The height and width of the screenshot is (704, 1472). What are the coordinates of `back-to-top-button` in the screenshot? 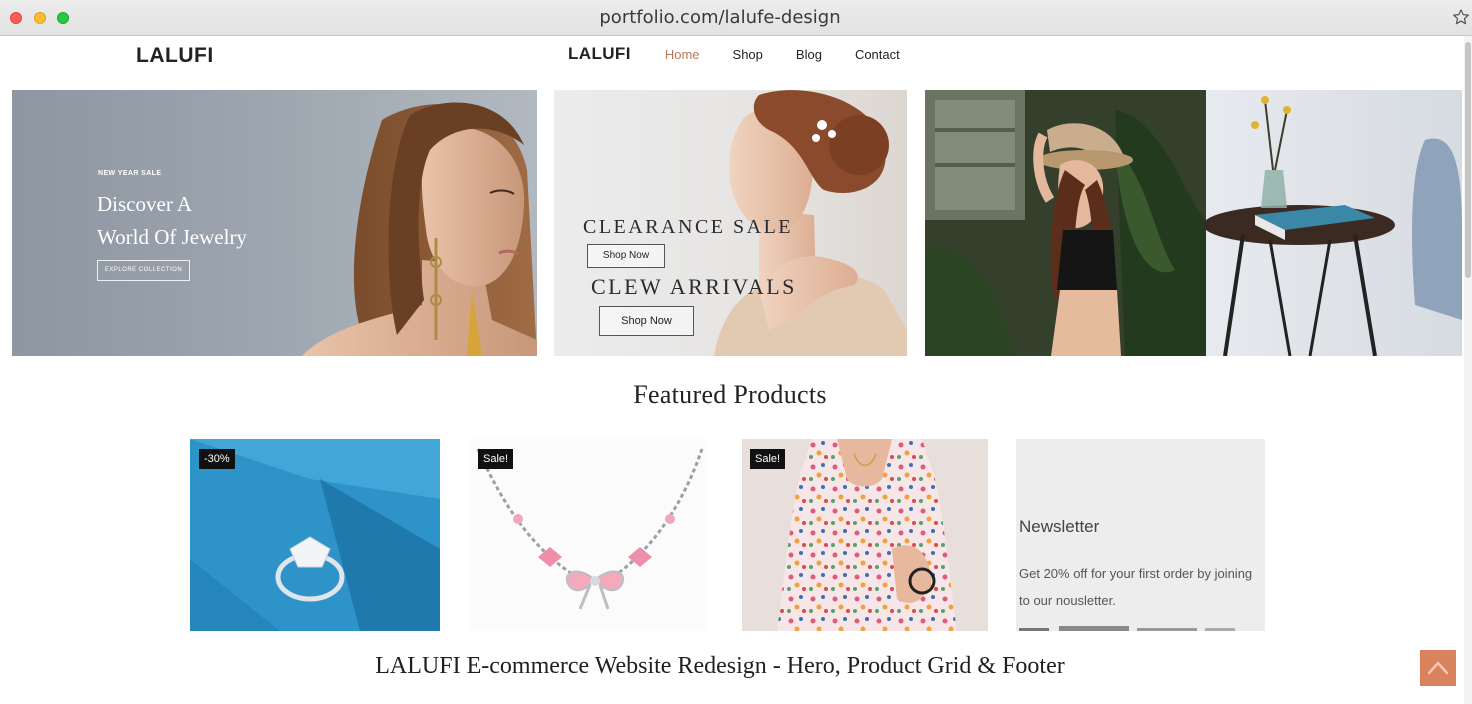 It's located at (1438, 668).